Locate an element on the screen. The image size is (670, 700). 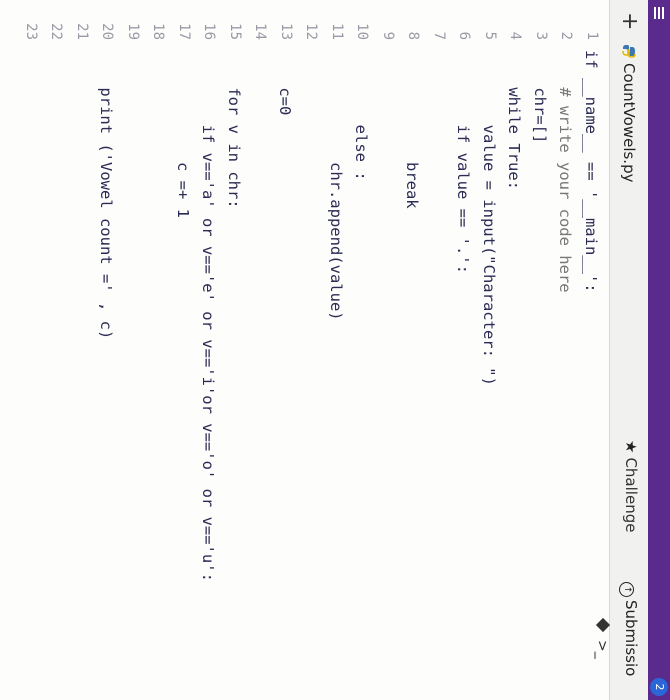
code-text: chr=[] is located at coordinates (540, 97).